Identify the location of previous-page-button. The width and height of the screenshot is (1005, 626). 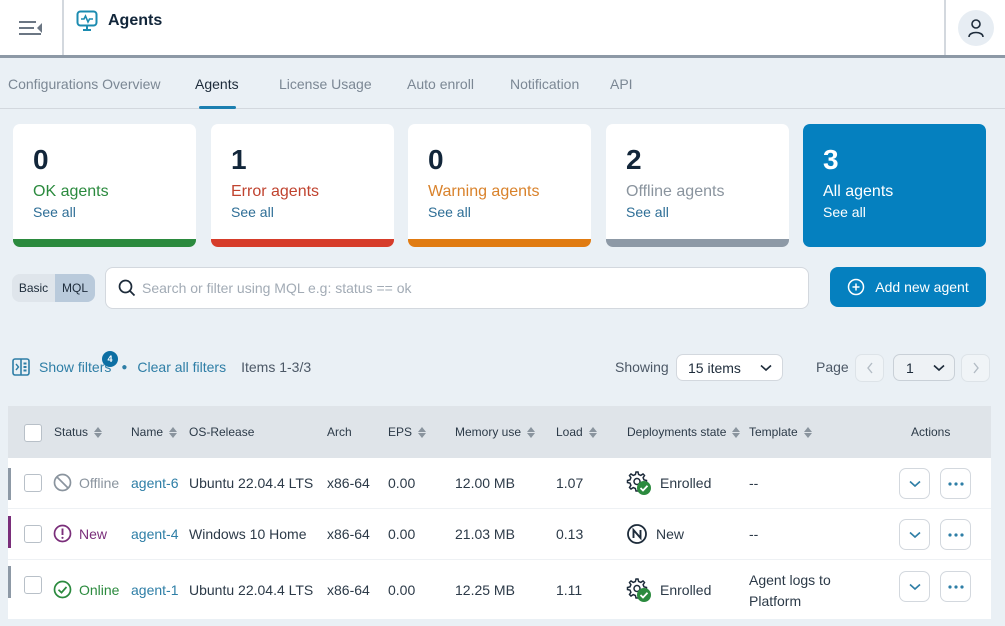
(869, 368).